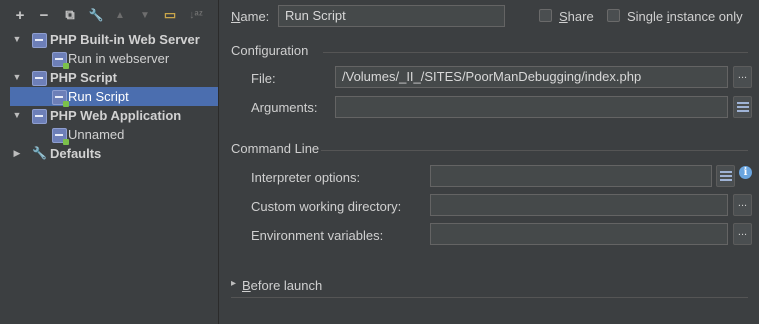  What do you see at coordinates (263, 78) in the screenshot?
I see `file-label: File:` at bounding box center [263, 78].